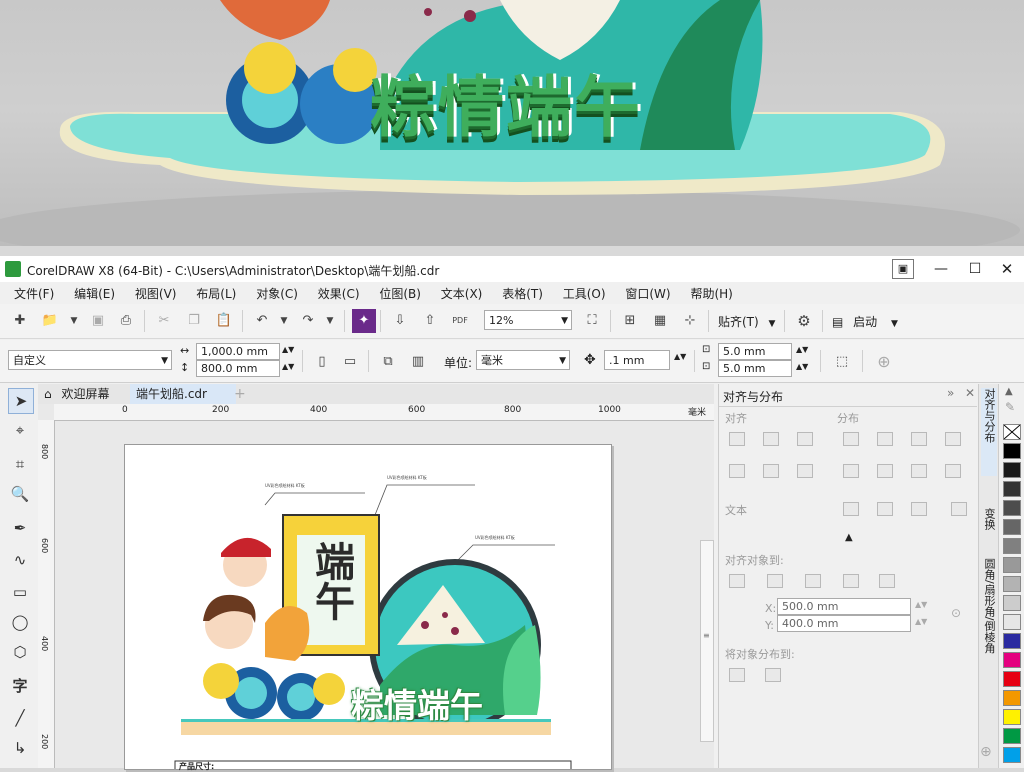 This screenshot has width=1024, height=772. What do you see at coordinates (773, 675) in the screenshot?
I see `distribute-page-icon` at bounding box center [773, 675].